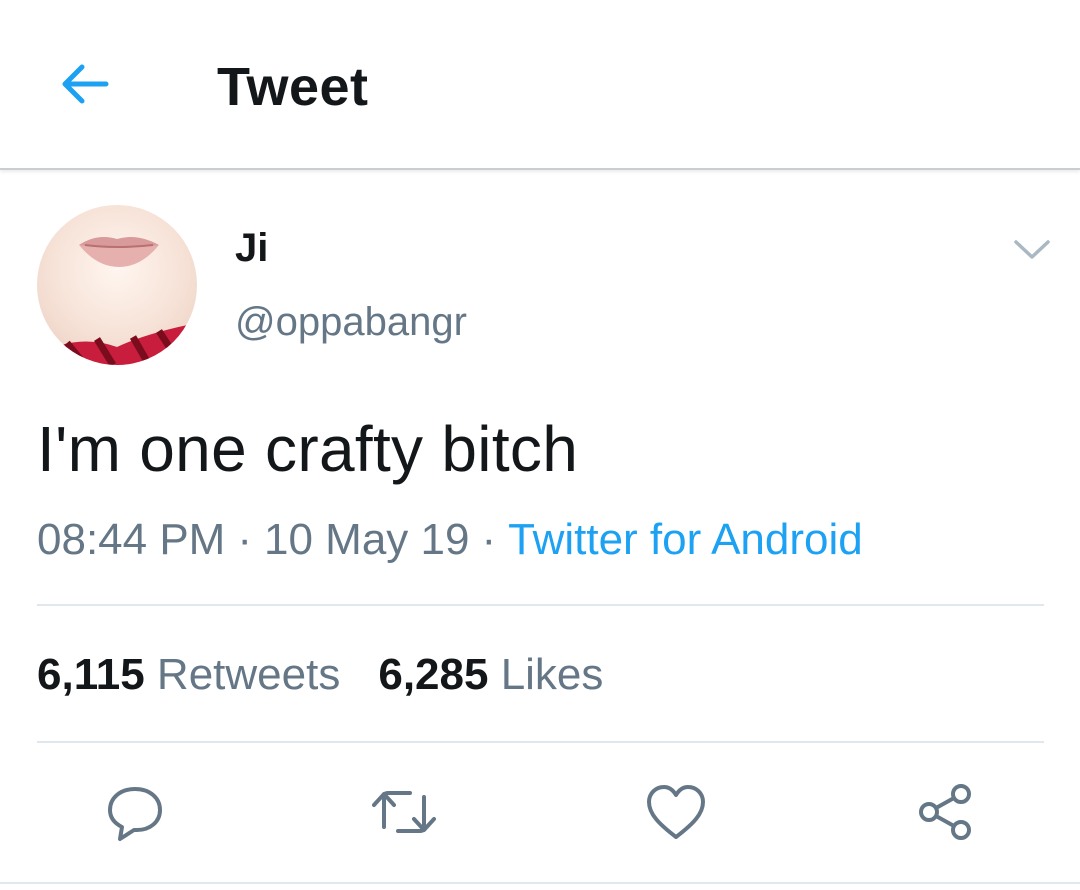 The image size is (1080, 890). I want to click on author-handle: @oppabangr, so click(351, 322).